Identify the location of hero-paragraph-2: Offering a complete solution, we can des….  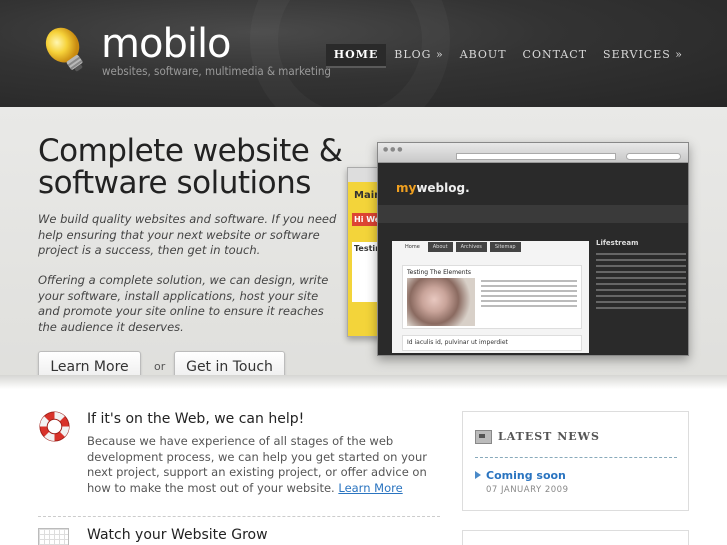
(183, 303).